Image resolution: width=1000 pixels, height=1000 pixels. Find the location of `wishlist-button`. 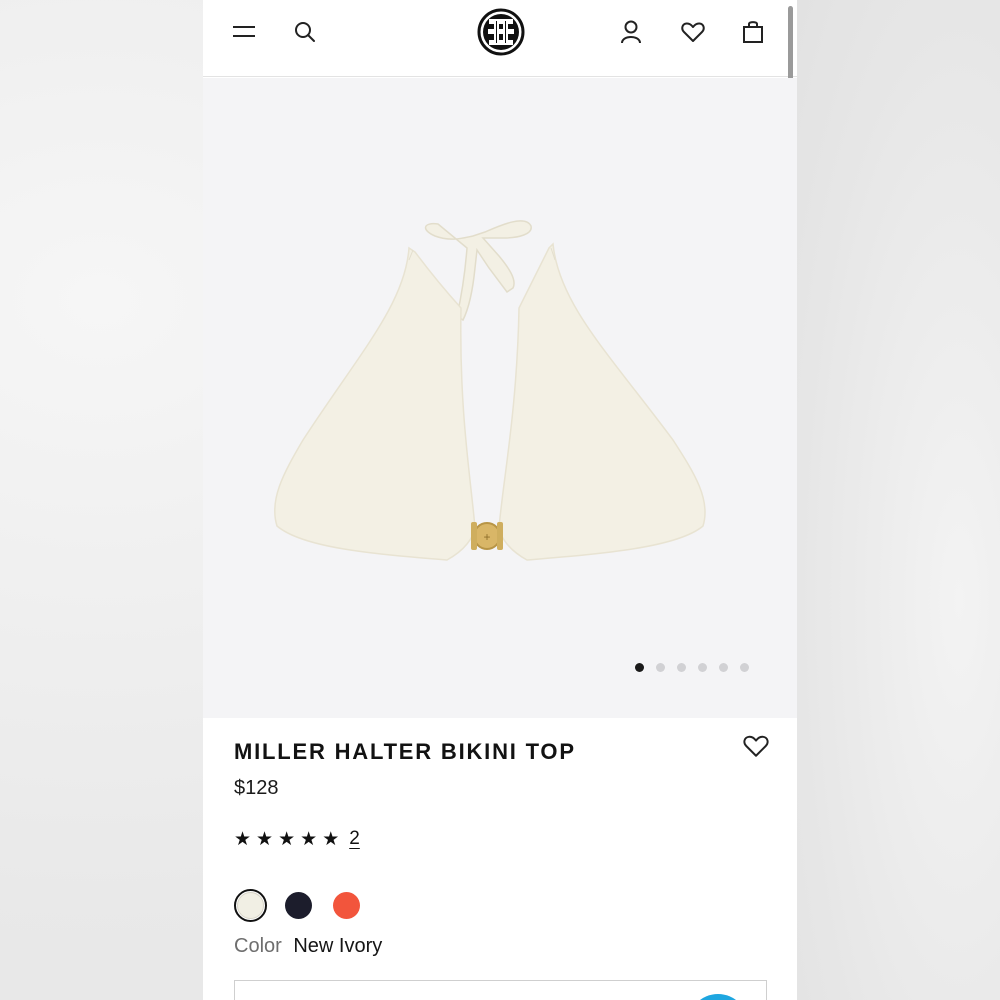

wishlist-button is located at coordinates (693, 32).